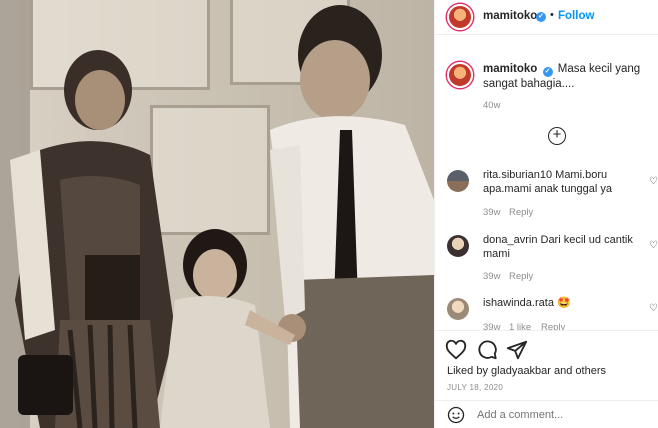 This screenshot has width=658, height=428. Describe the element at coordinates (564, 303) in the screenshot. I see `comment-body: 🤩` at that location.